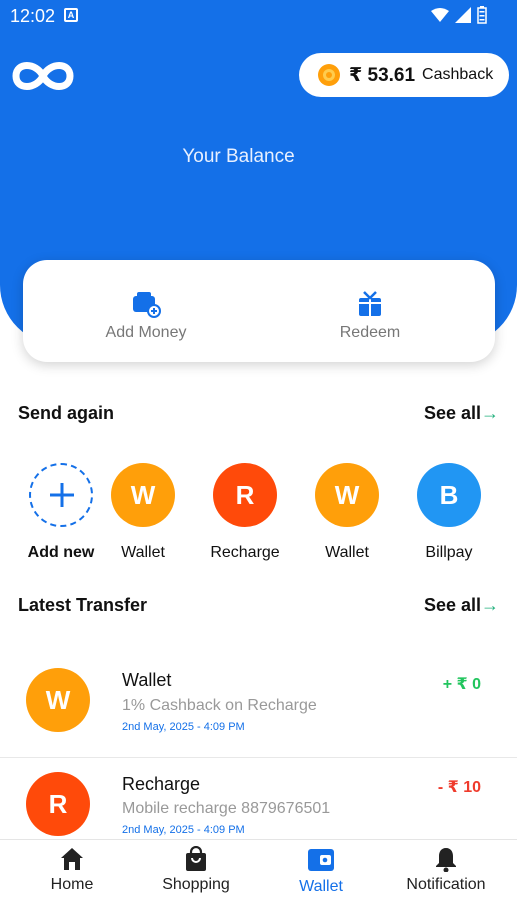 The image size is (517, 900). Describe the element at coordinates (458, 74) in the screenshot. I see `cashback-label: Cashback` at that location.